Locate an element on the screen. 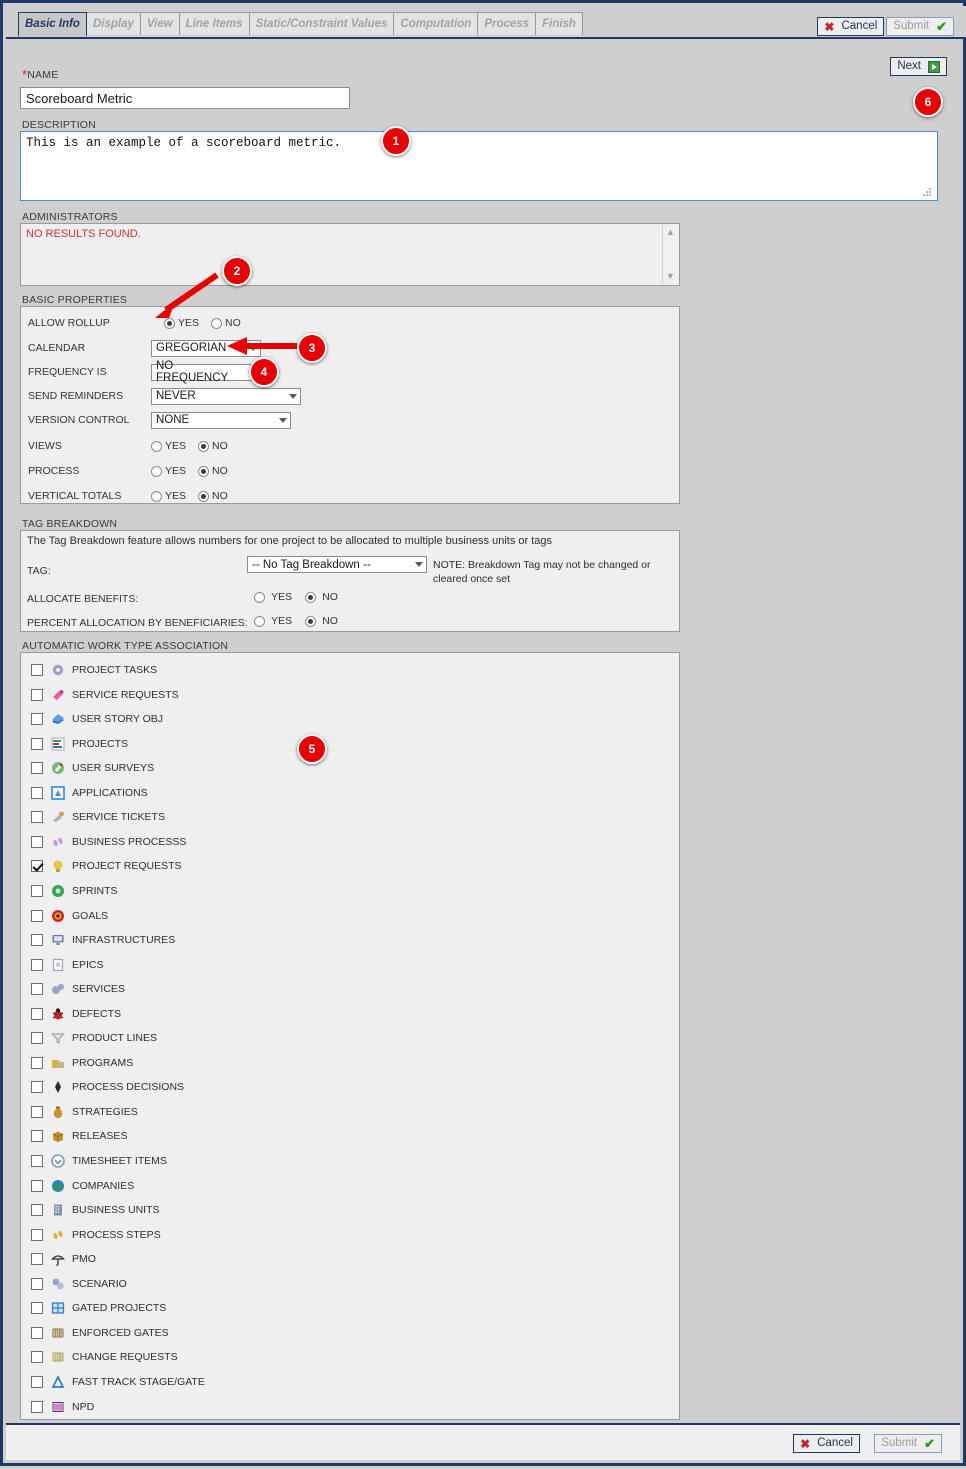 Image resolution: width=966 pixels, height=1469 pixels. work-type-row-services: SERVICES is located at coordinates (78, 989).